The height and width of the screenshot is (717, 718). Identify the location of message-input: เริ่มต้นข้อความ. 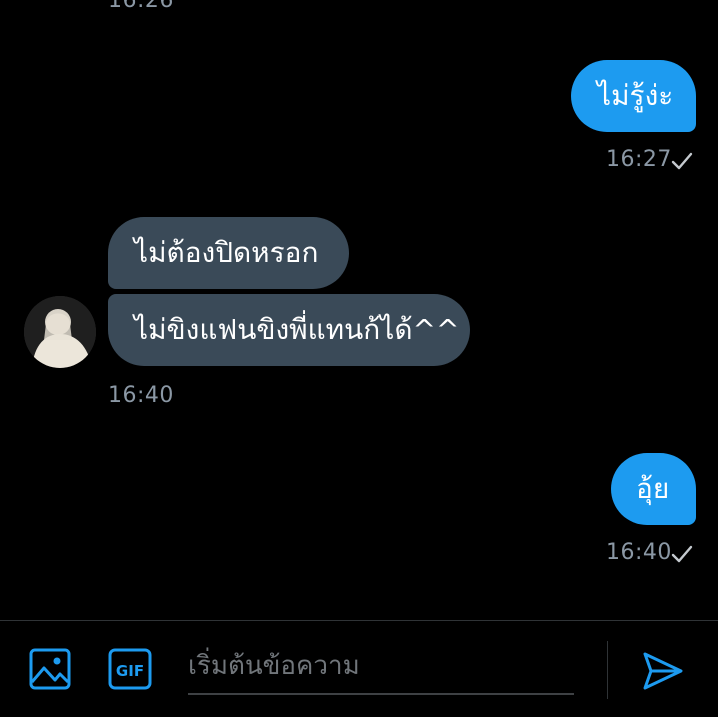
(381, 669).